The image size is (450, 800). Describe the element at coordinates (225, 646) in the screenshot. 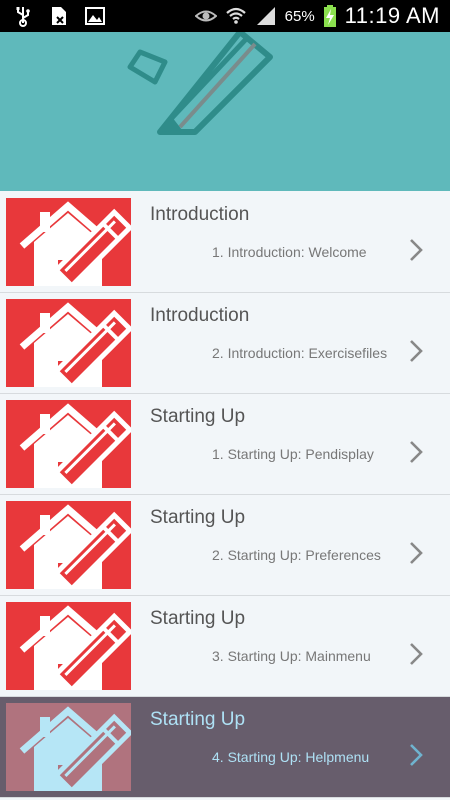

I see `lesson-list-item: Starting Up 3. Starting Up: Mainmenu` at that location.